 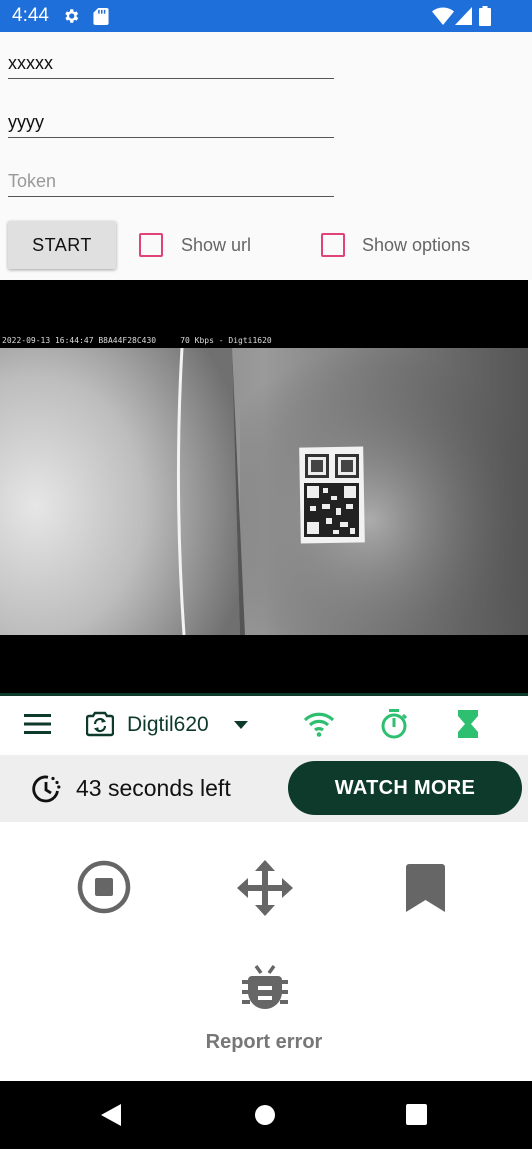 I want to click on system-navigation-bar, so click(x=266, y=1115).